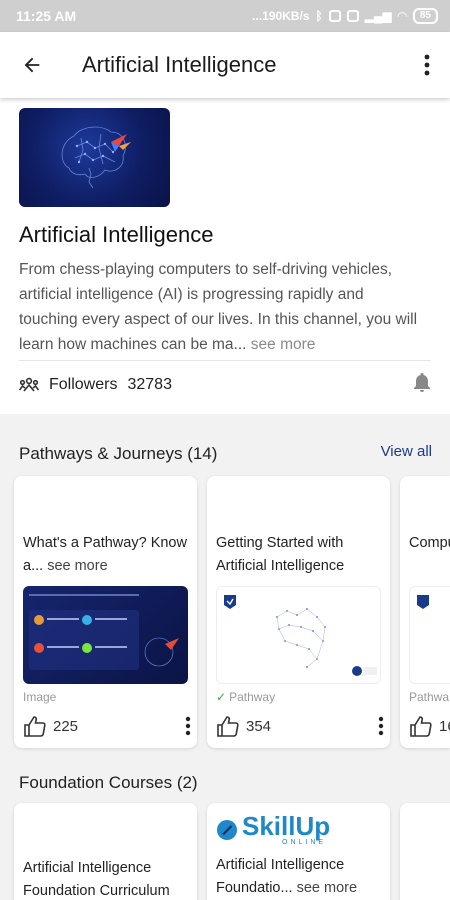  Describe the element at coordinates (281, 16) in the screenshot. I see `network-speed: ...190KB/s` at that location.